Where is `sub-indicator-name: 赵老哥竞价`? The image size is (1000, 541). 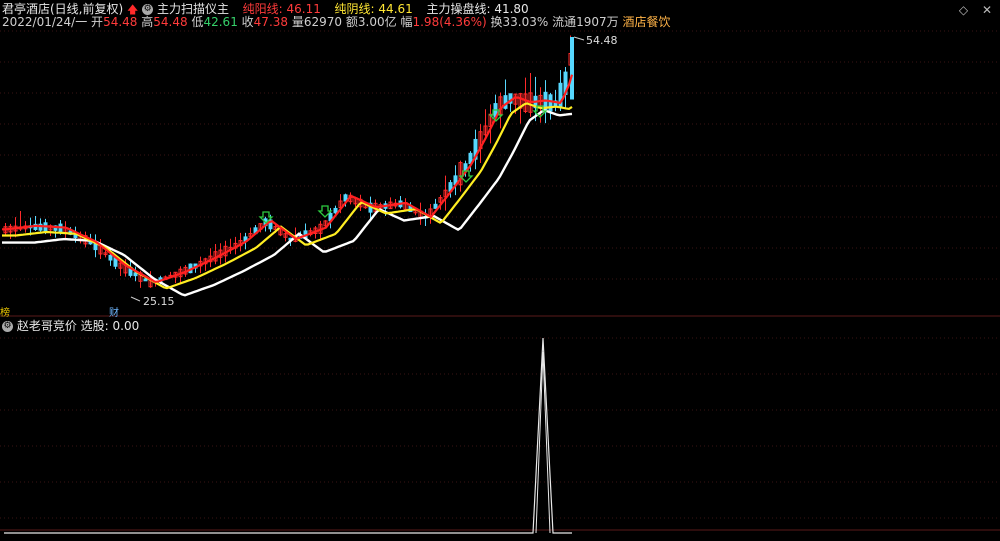 sub-indicator-name: 赵老哥竞价 is located at coordinates (47, 326).